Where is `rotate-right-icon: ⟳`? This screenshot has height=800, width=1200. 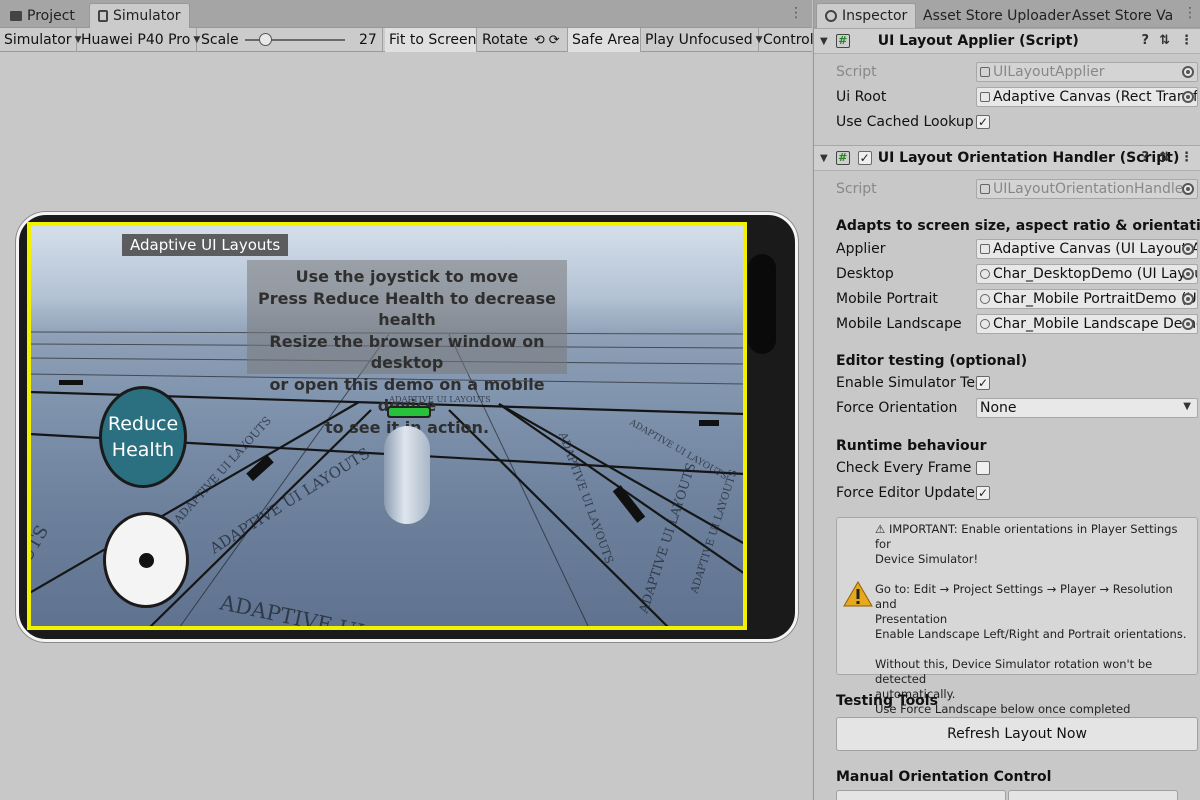
rotate-right-icon: ⟳ is located at coordinates (554, 40).